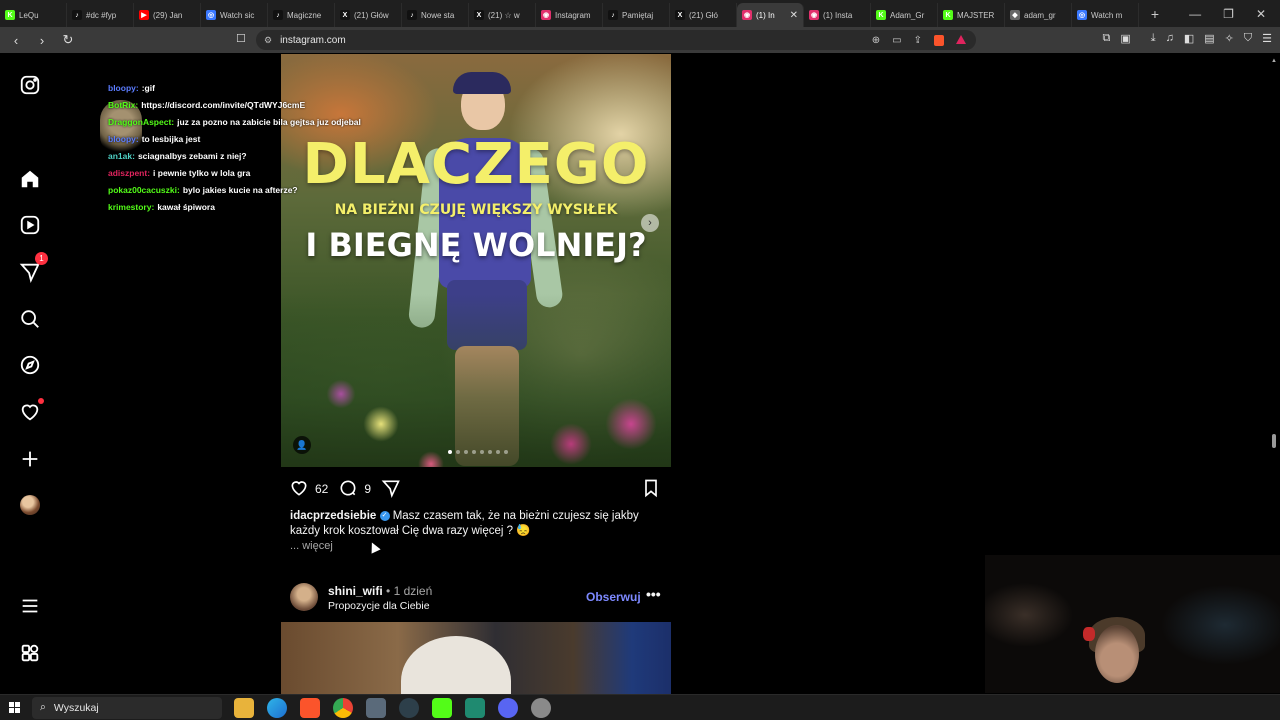 This screenshot has width=1280, height=720. Describe the element at coordinates (613, 597) in the screenshot. I see `follow-button: Obserwuj` at that location.